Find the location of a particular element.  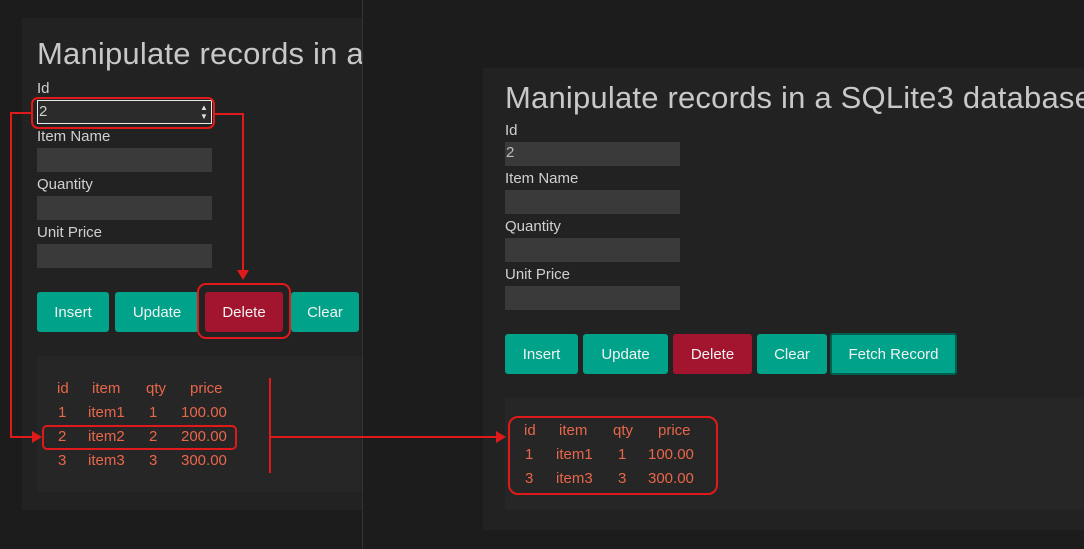

deleted-row-highlight is located at coordinates (139, 437).